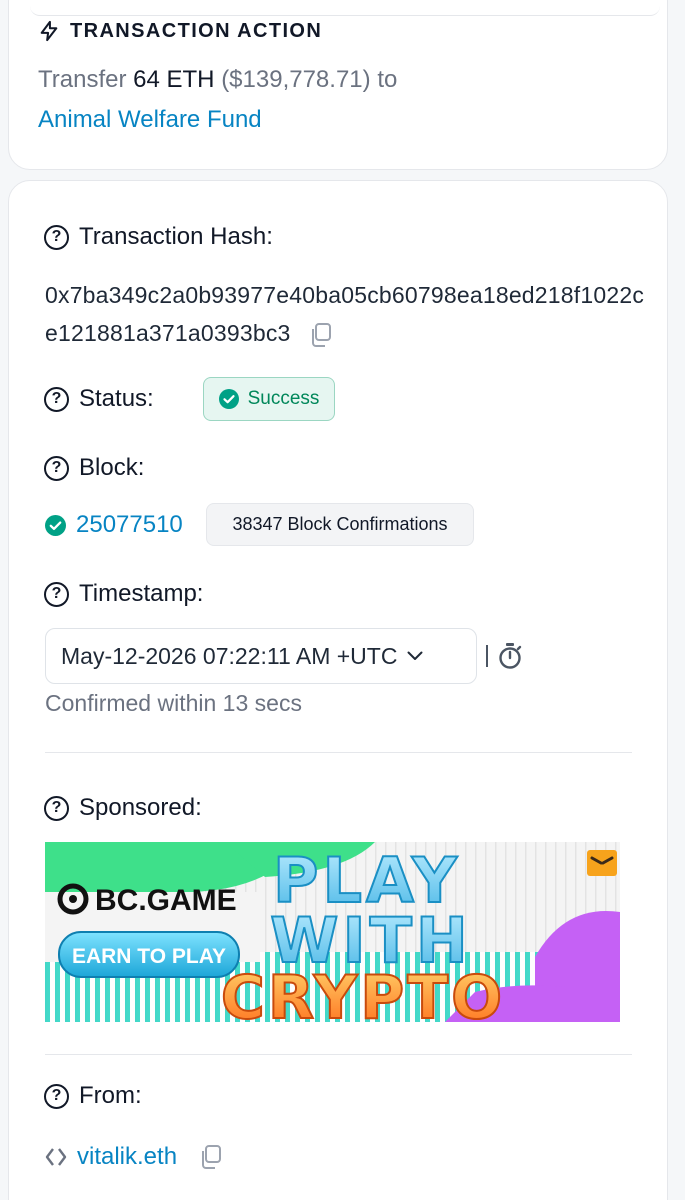 The image size is (685, 1200). What do you see at coordinates (415, 655) in the screenshot?
I see `chevron-down-icon` at bounding box center [415, 655].